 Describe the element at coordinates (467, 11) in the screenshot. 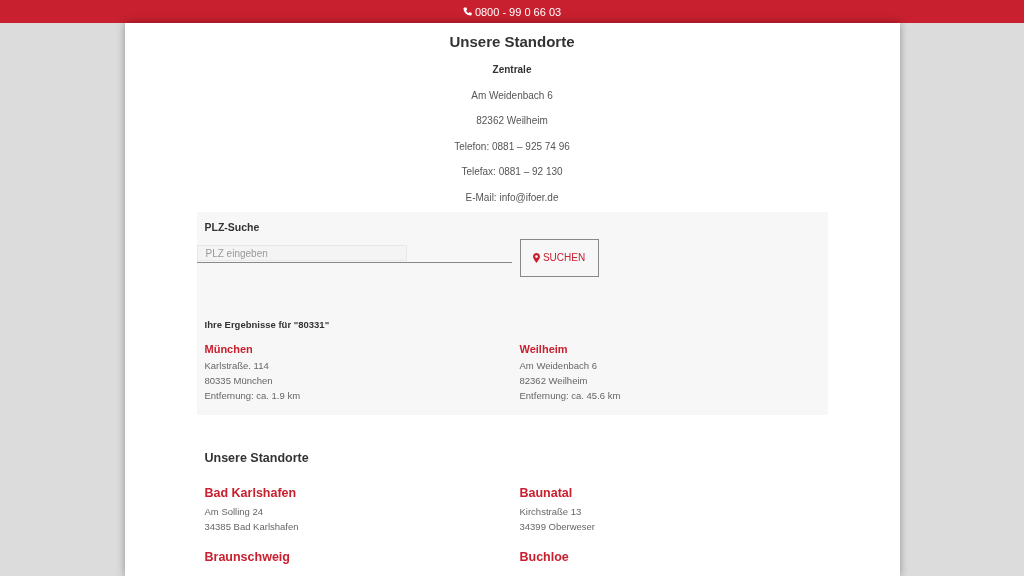

I see `phone-icon` at that location.